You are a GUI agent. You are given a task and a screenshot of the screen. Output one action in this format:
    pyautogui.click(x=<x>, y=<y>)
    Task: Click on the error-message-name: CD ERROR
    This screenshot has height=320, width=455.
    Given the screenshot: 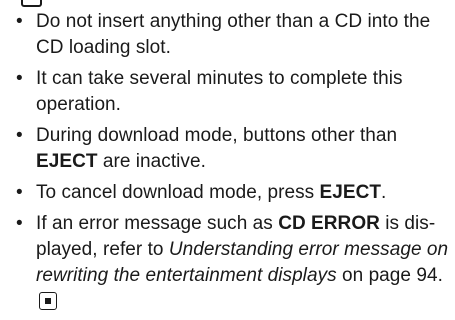 What is the action you would take?
    pyautogui.click(x=329, y=223)
    